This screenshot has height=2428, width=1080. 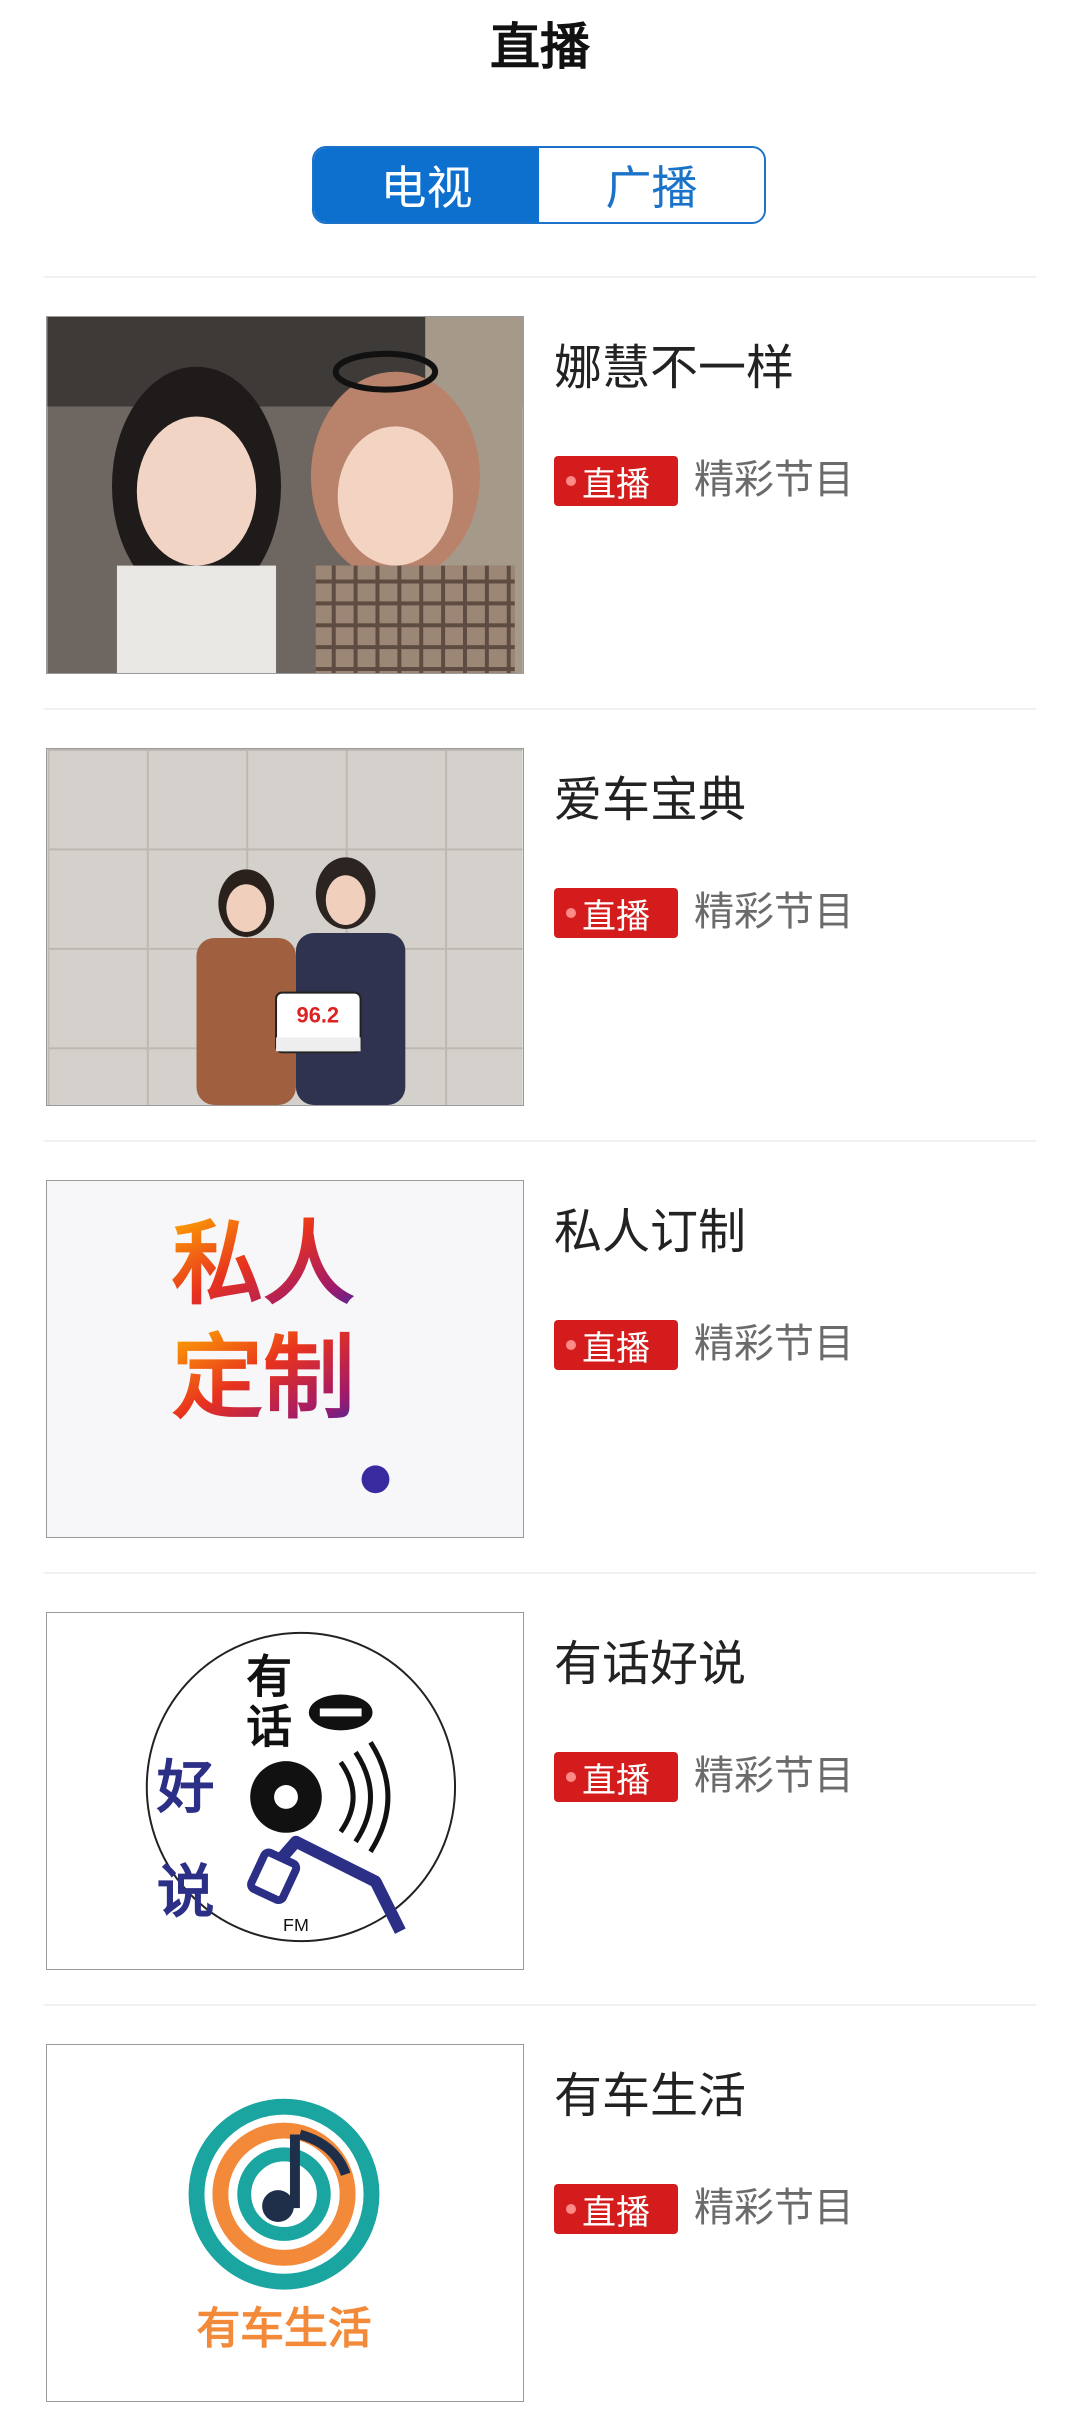 I want to click on svg-text: 私人, so click(x=263, y=1263).